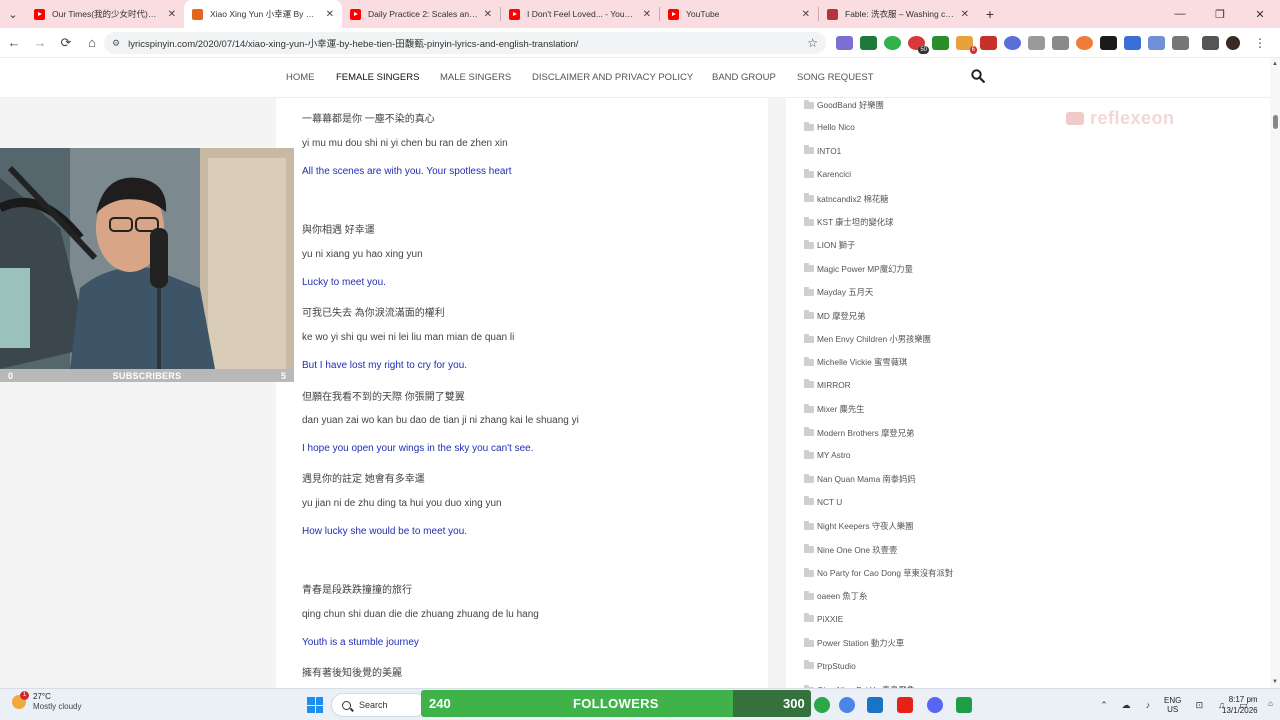  Describe the element at coordinates (830, 619) in the screenshot. I see `sidebar-category-label: PiXXIE` at that location.